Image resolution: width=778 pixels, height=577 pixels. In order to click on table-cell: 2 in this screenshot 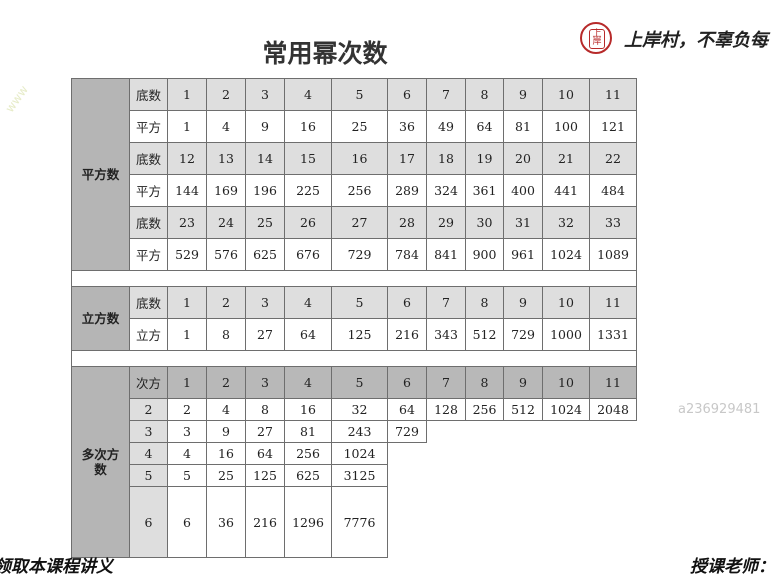, I will do `click(226, 382)`.